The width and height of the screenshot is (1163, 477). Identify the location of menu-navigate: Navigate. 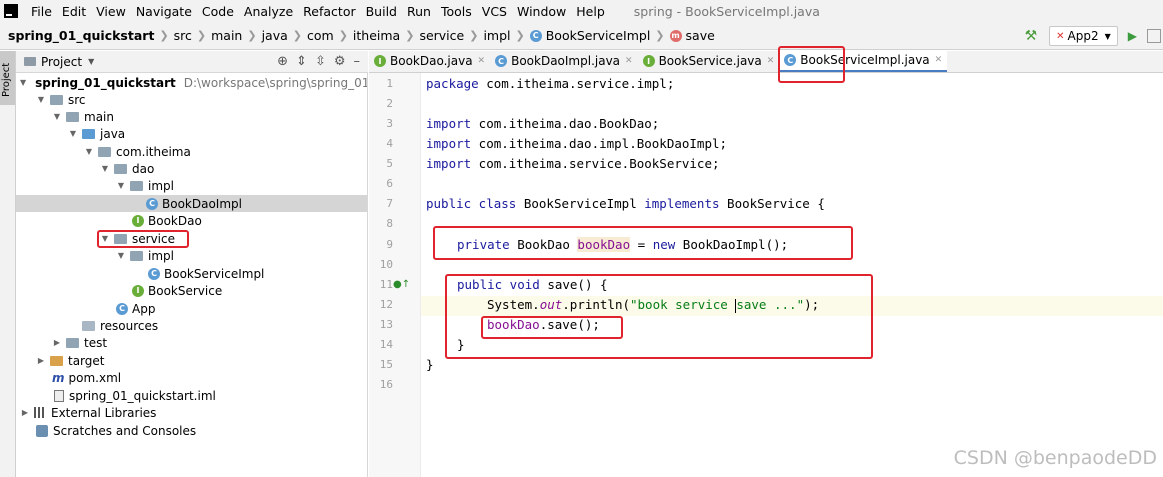
(164, 11).